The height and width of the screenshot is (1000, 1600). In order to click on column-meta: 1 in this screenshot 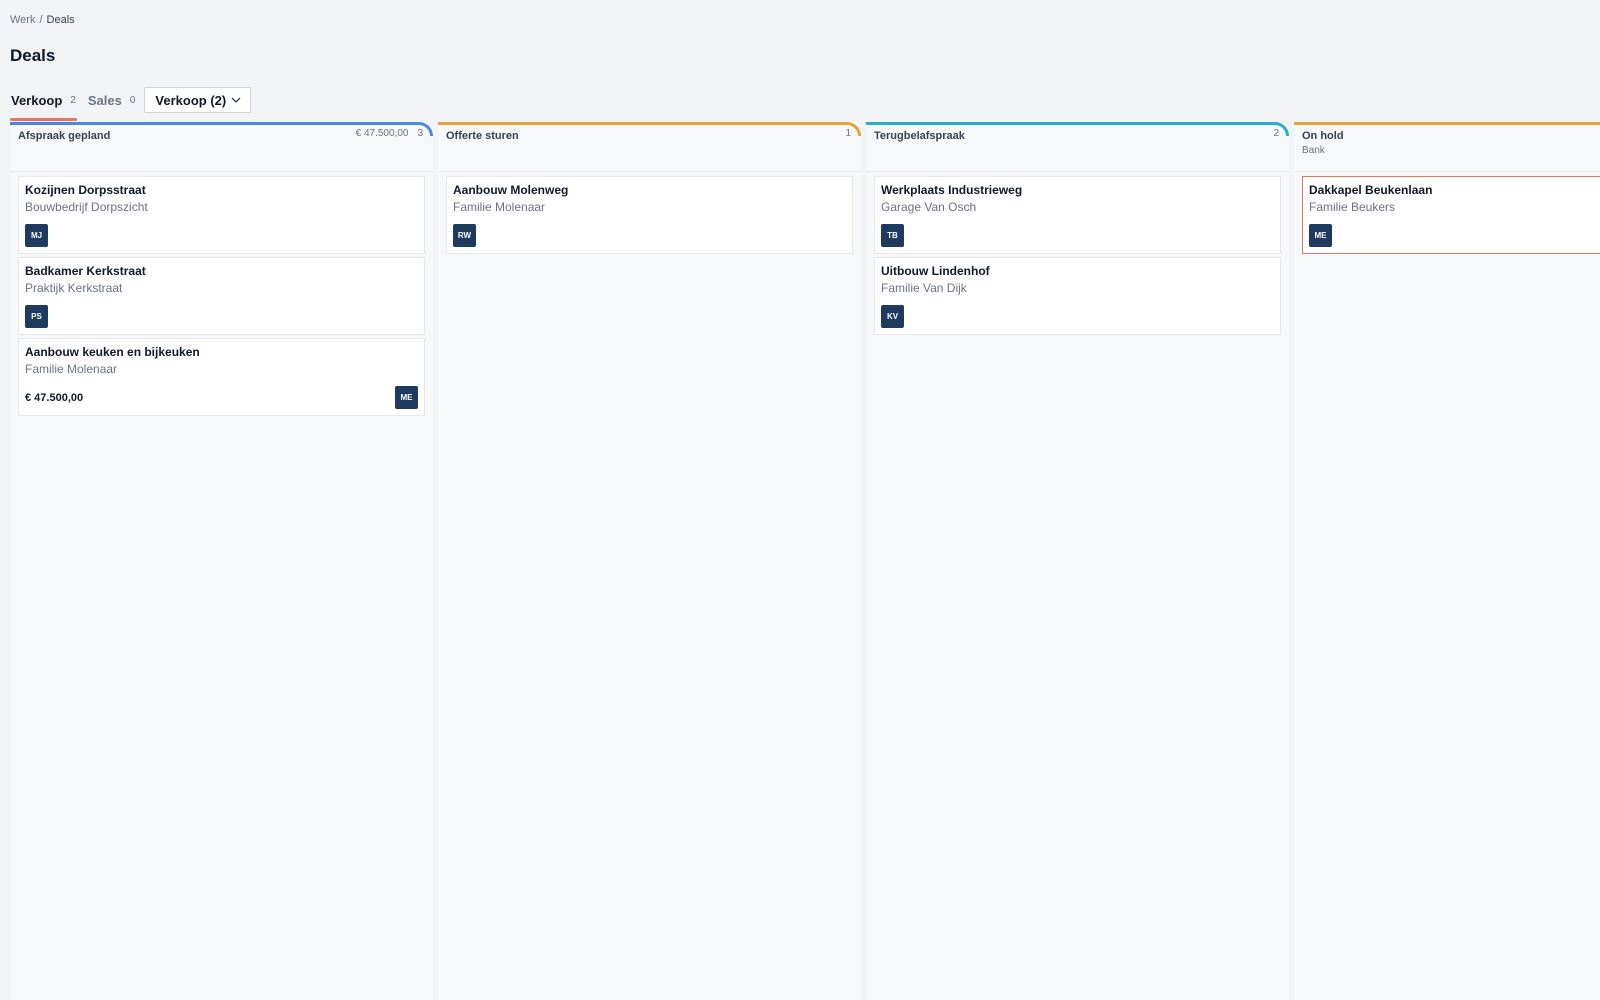, I will do `click(848, 133)`.